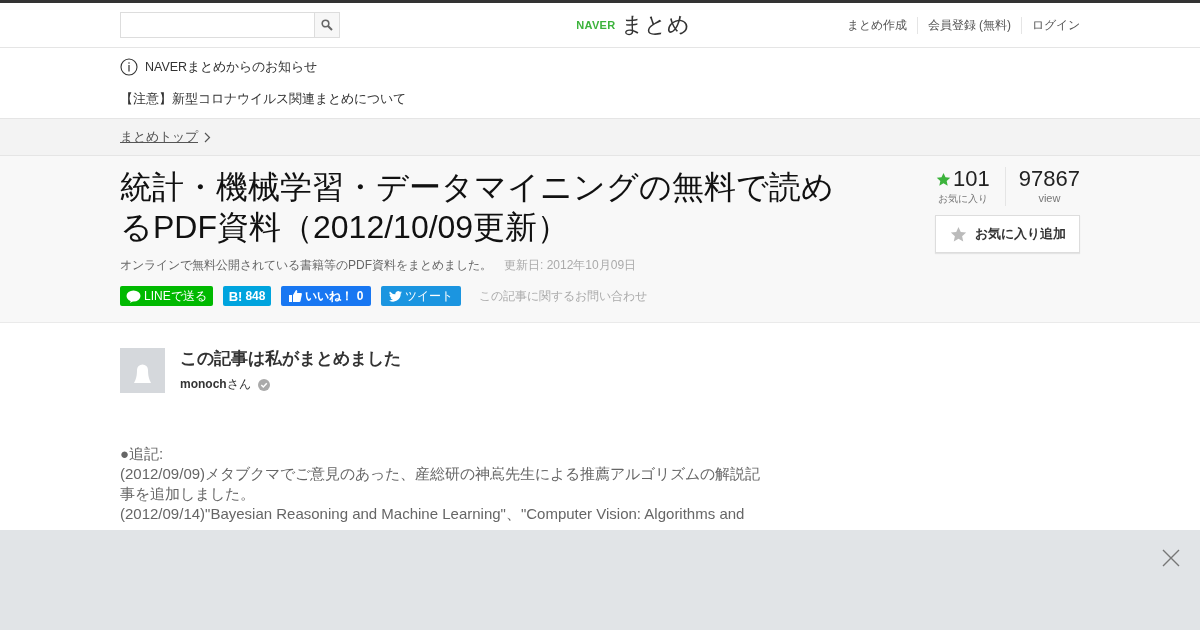 The width and height of the screenshot is (1200, 630). I want to click on nav-link: 会員登録 (無料), so click(968, 25).